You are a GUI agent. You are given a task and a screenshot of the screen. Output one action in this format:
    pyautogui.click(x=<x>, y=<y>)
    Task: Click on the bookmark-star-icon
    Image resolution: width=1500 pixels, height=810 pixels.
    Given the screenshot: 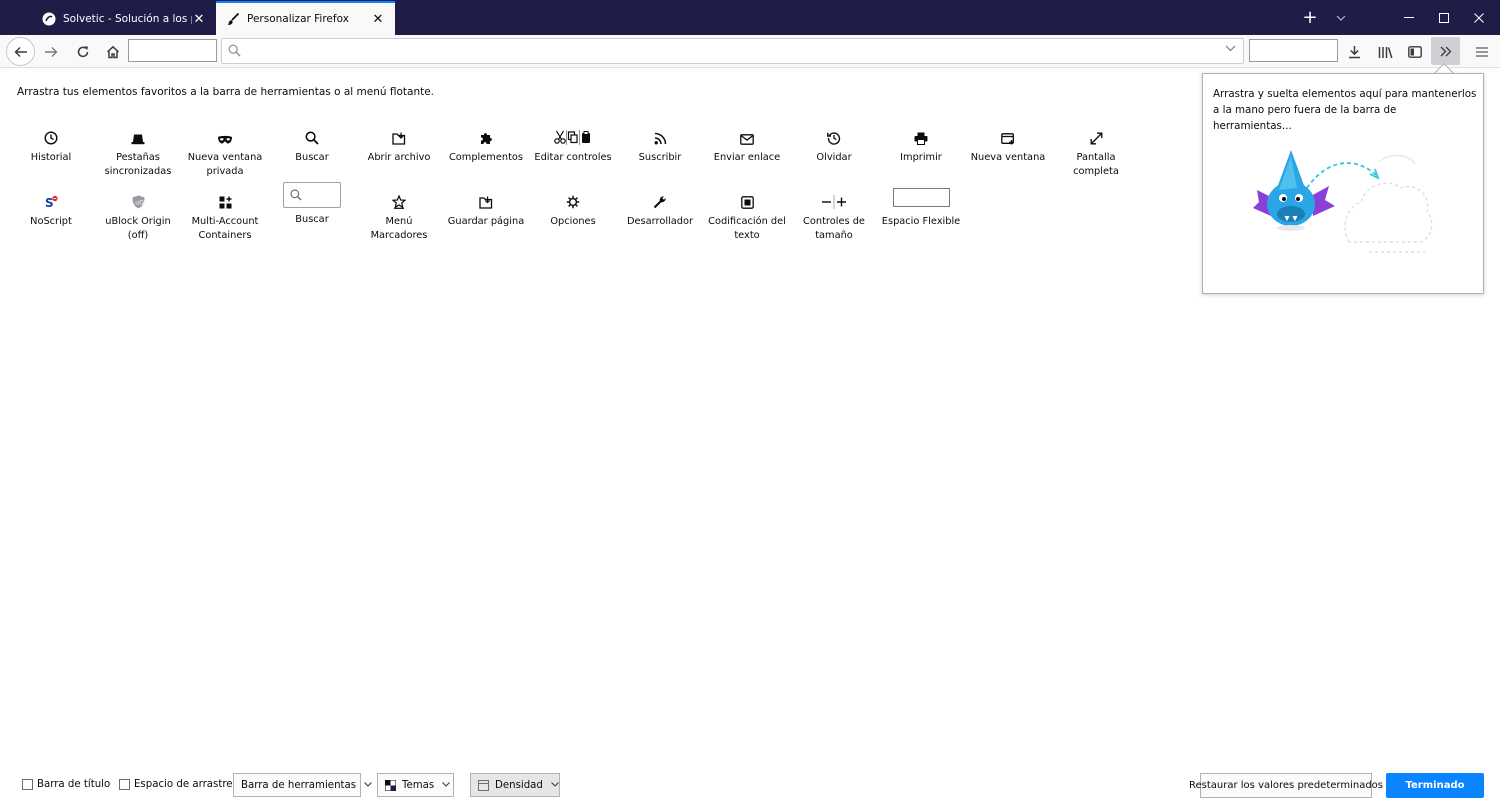 What is the action you would take?
    pyautogui.click(x=399, y=198)
    